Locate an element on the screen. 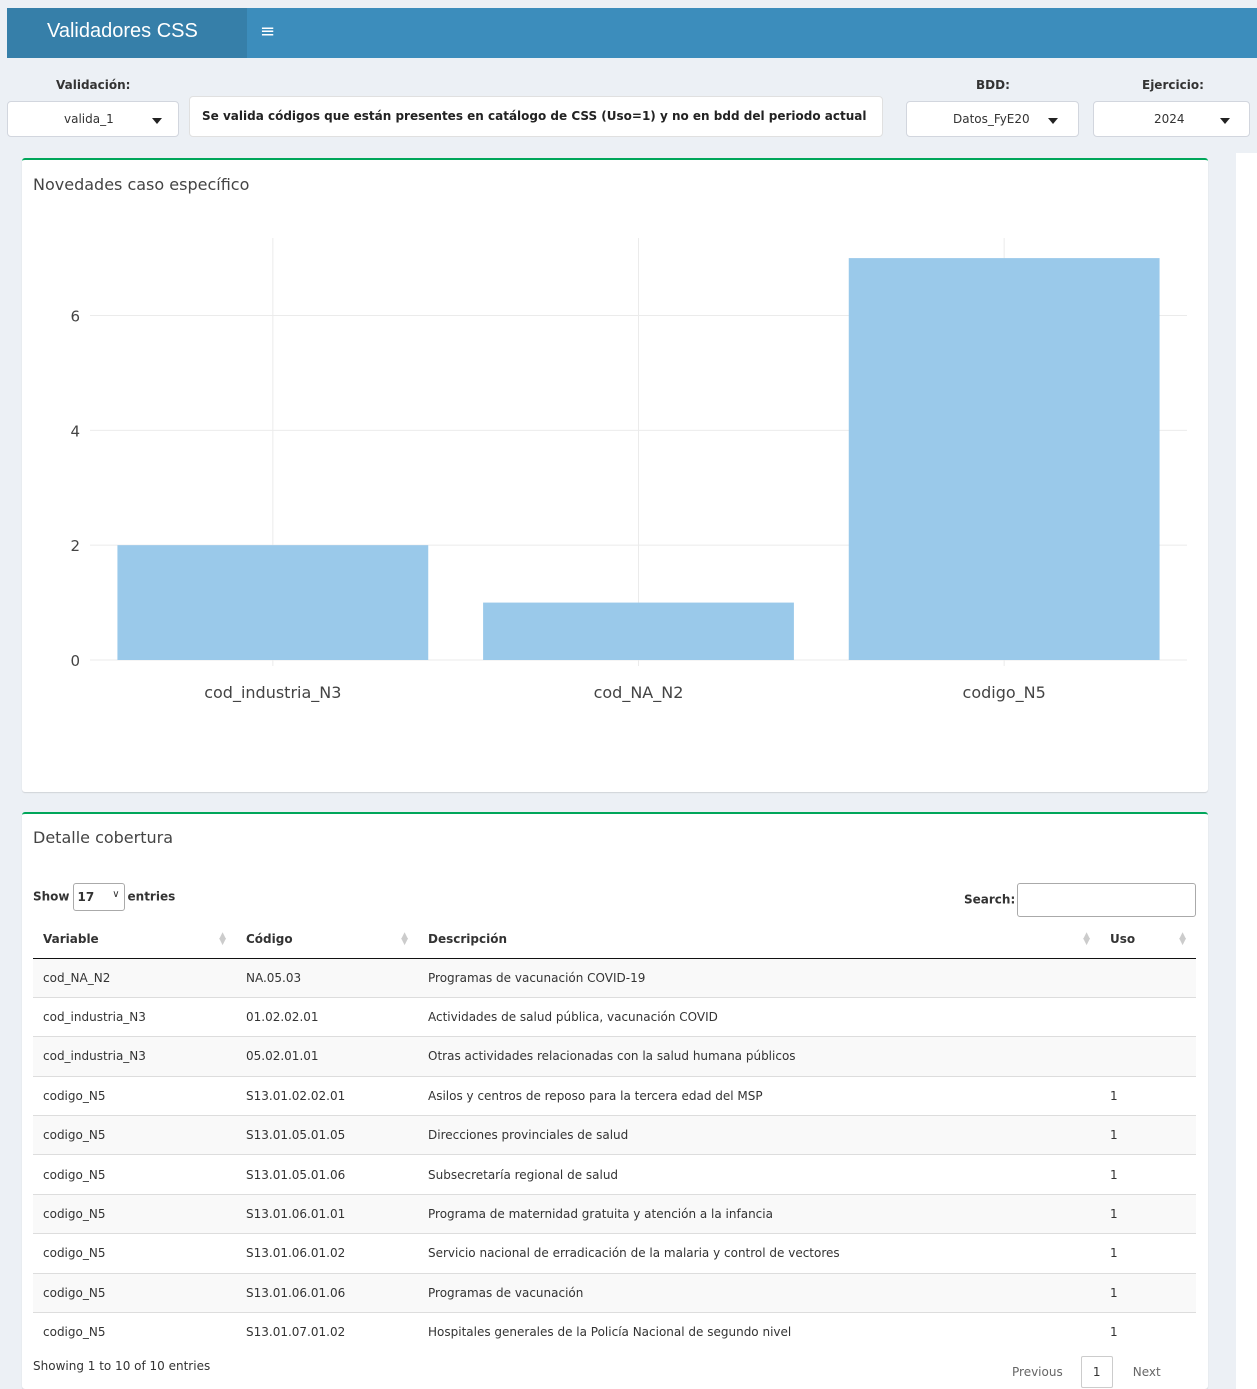 Image resolution: width=1257 pixels, height=1389 pixels. y-tick-label: 6 is located at coordinates (75, 317).